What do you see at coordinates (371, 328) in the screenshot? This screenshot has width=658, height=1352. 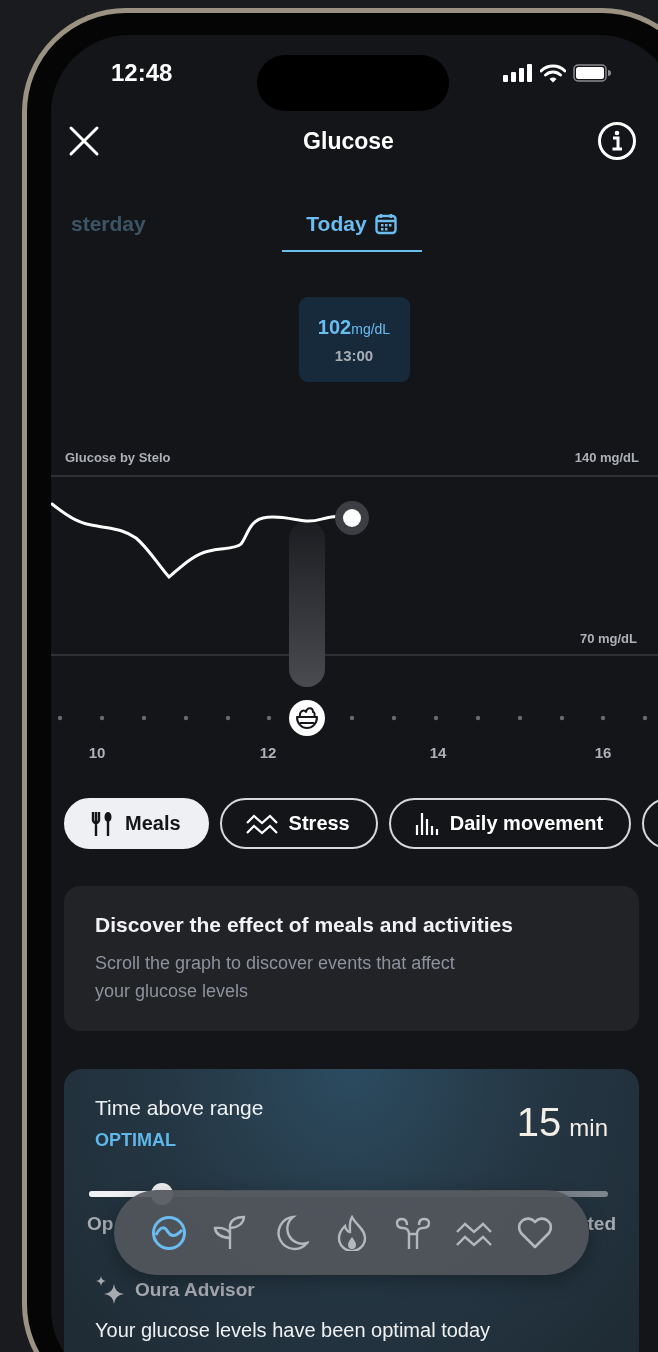 I see `reading-unit: mg/dL` at bounding box center [371, 328].